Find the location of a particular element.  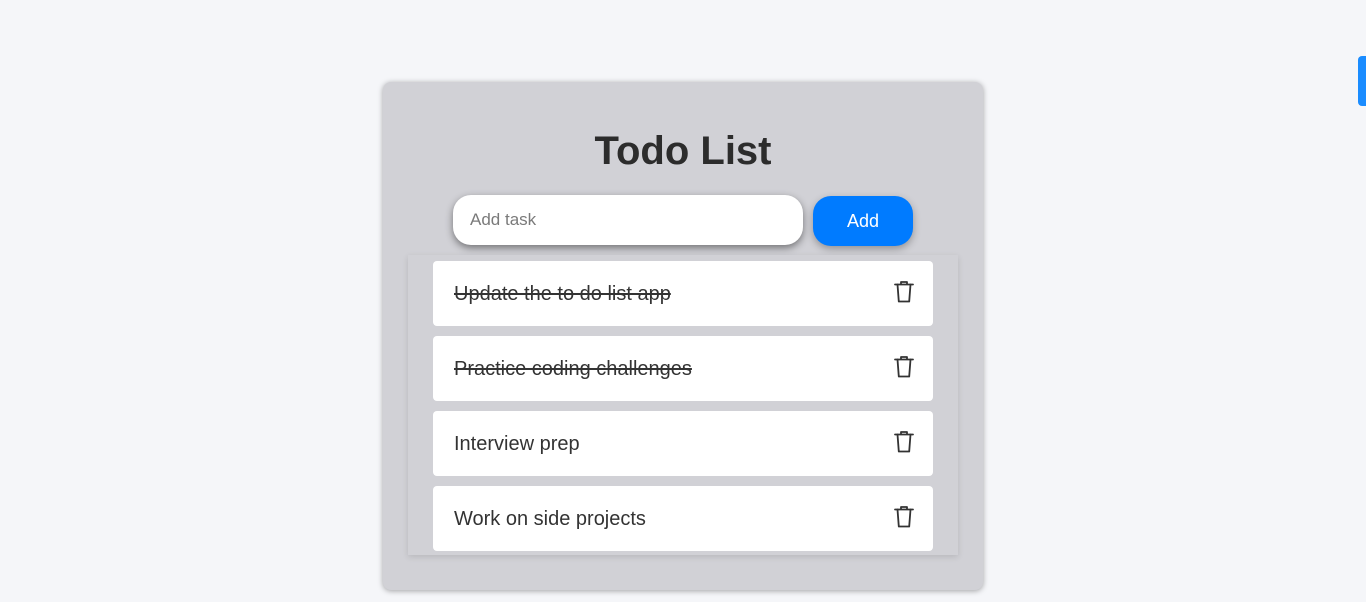

task-text: Update the to do list app is located at coordinates (562, 294).